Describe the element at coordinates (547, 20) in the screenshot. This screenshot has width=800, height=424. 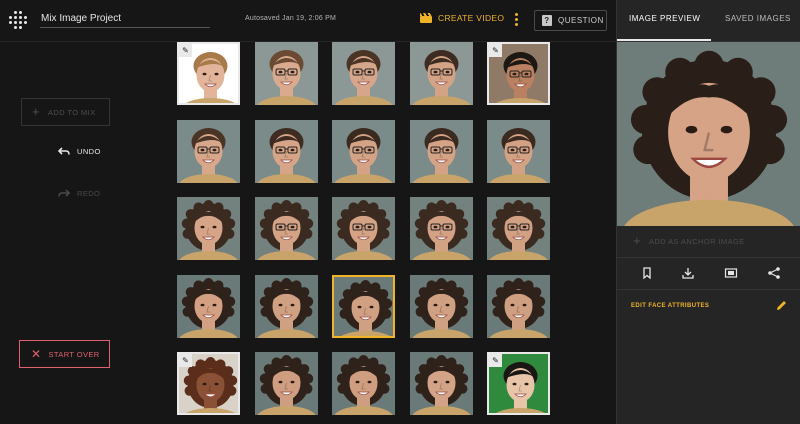
I see `question-mark-icon: ?` at that location.